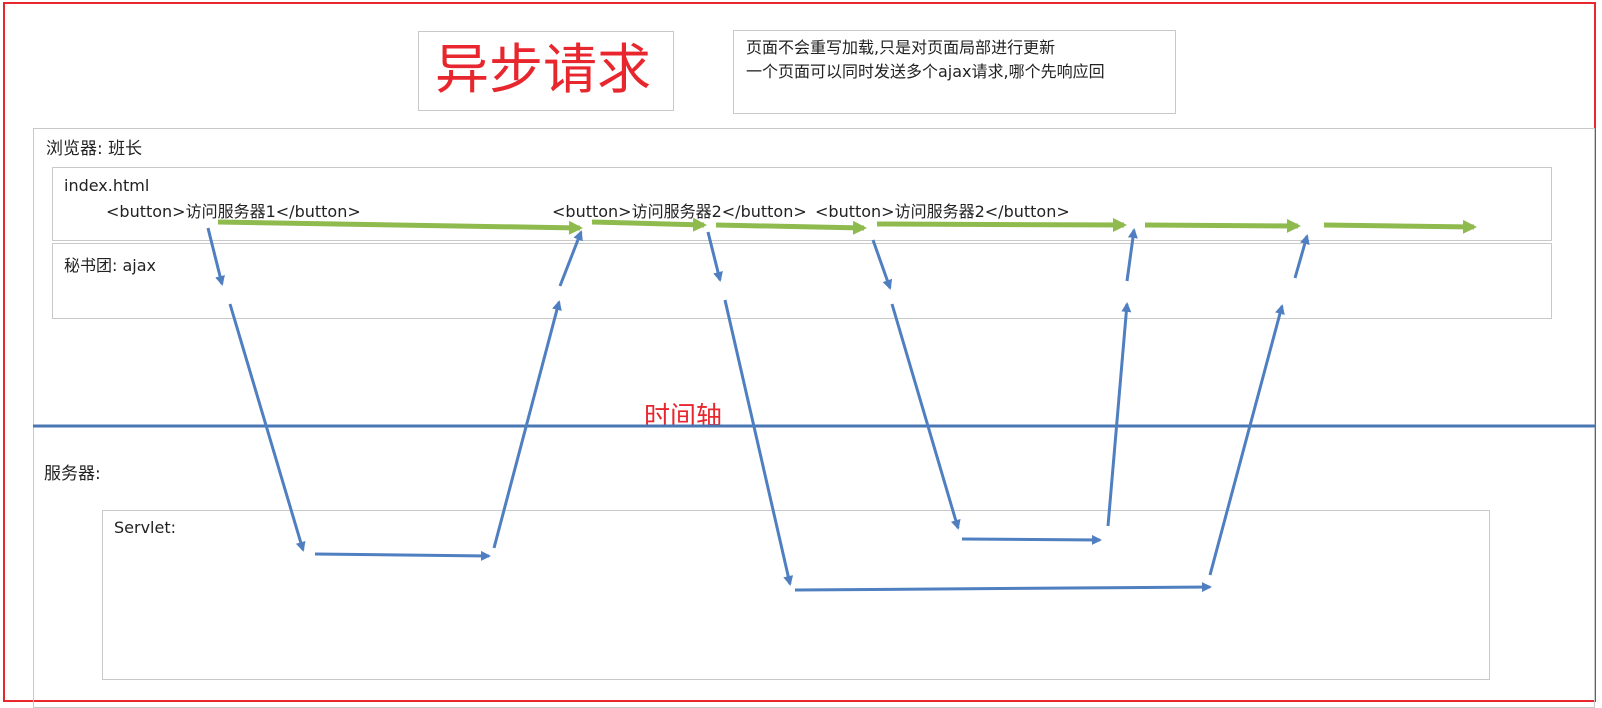  What do you see at coordinates (570, 258) in the screenshot?
I see `req1-return-arrow` at bounding box center [570, 258].